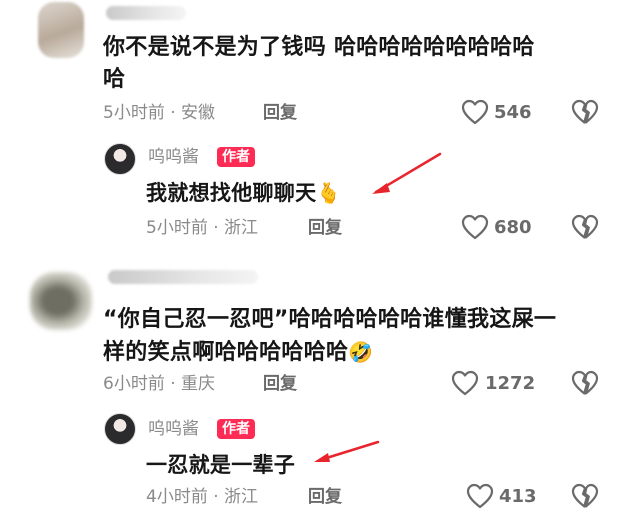 Image resolution: width=640 pixels, height=531 pixels. Describe the element at coordinates (226, 352) in the screenshot. I see `comment-text-line2: 样的笑点啊哈哈哈哈哈哈` at that location.